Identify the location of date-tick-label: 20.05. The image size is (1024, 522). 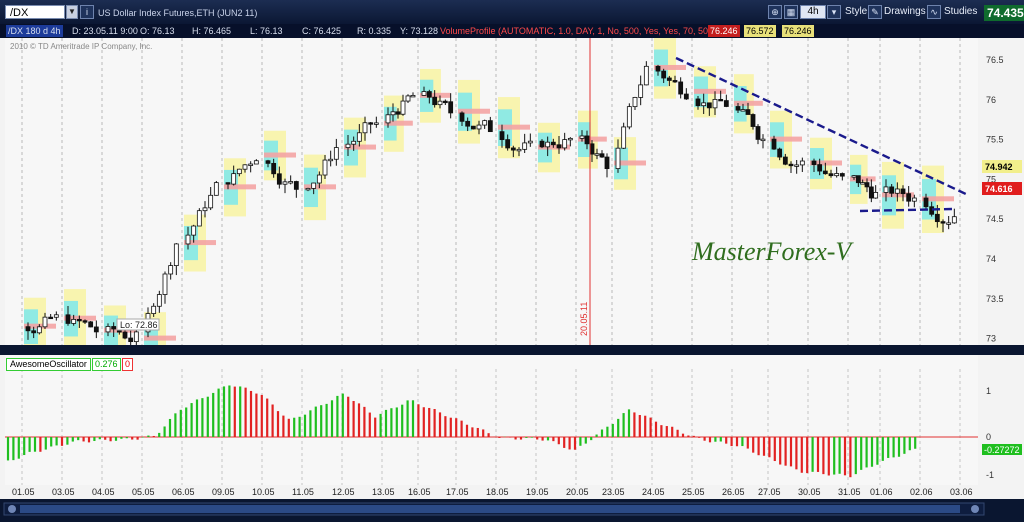
(577, 492).